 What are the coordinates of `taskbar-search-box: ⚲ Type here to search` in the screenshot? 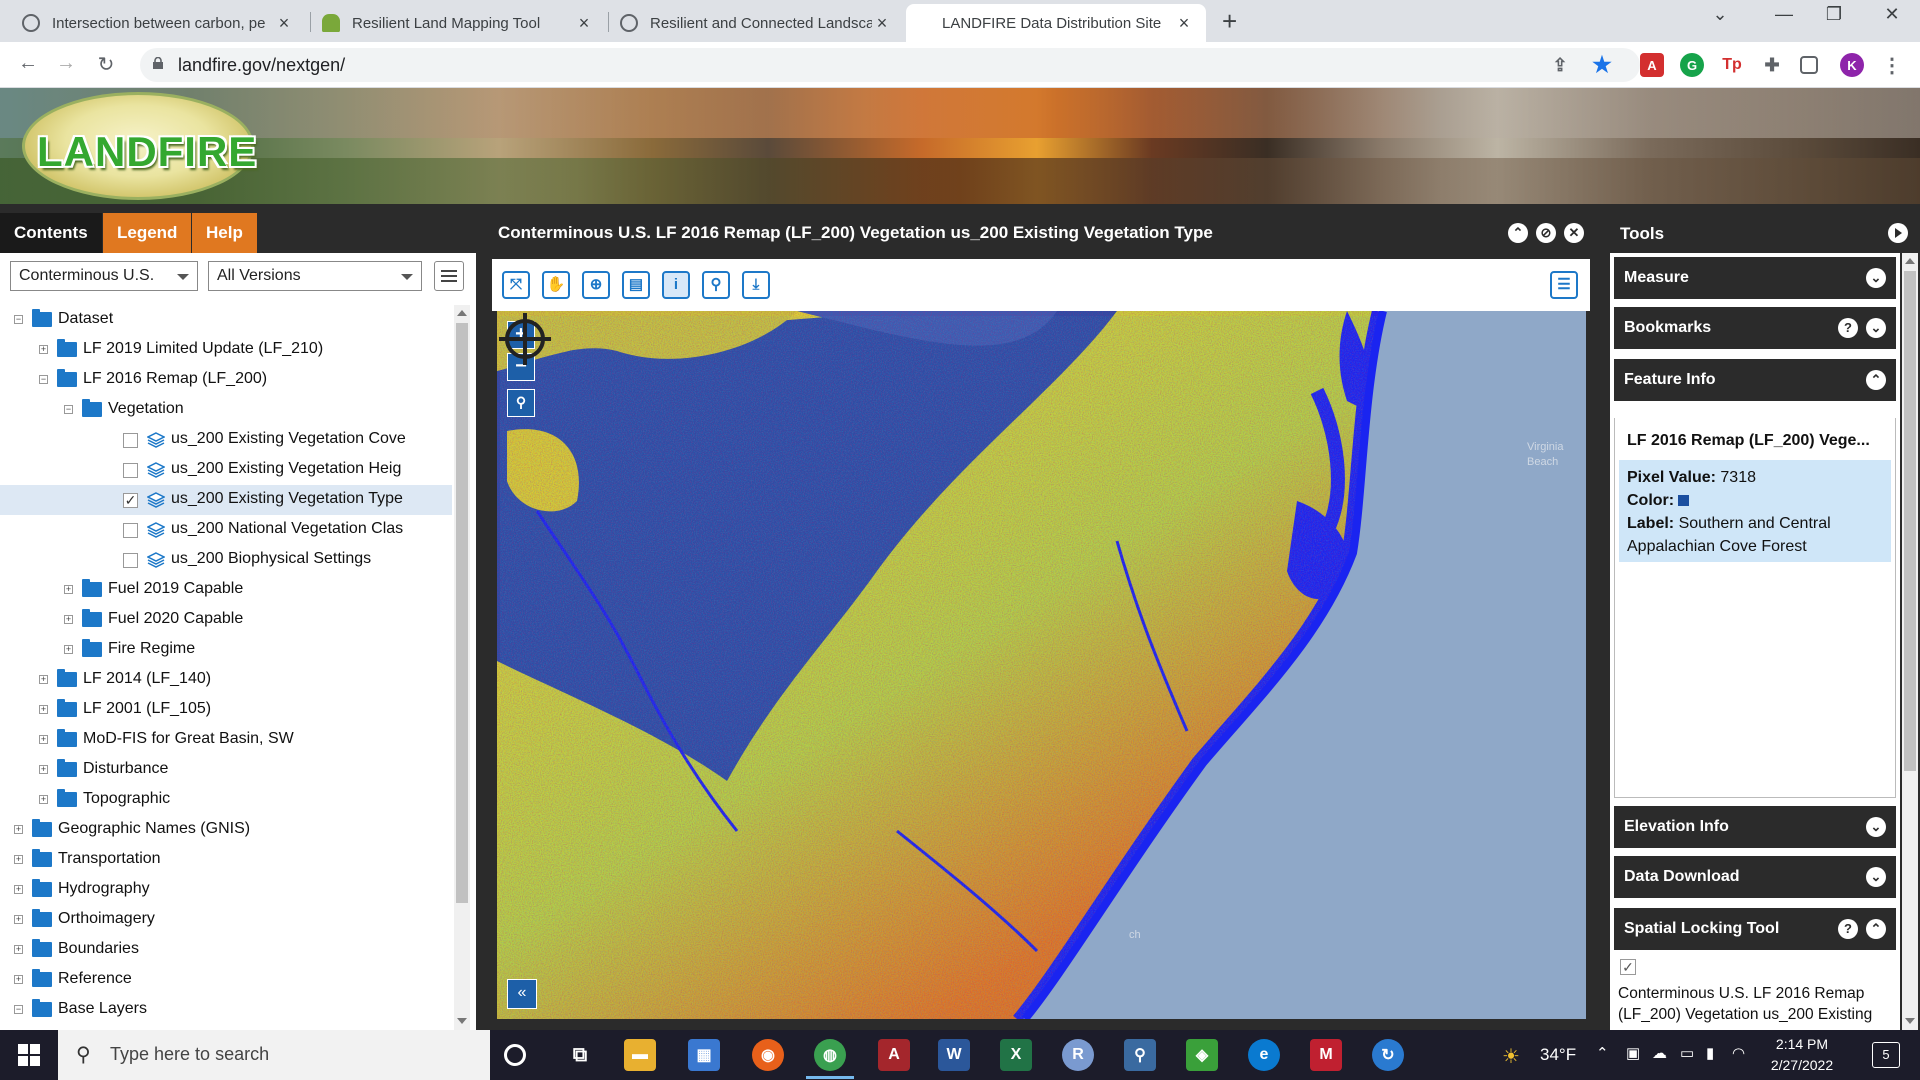 It's located at (274, 1055).